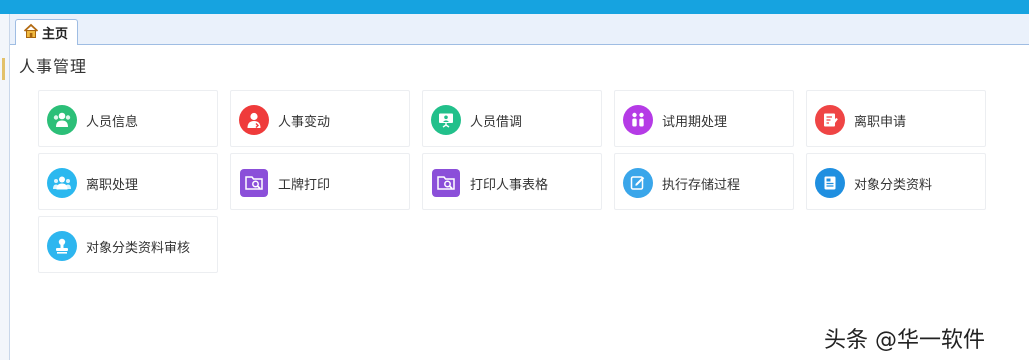 This screenshot has width=1029, height=360. I want to click on menu-item-object-classification-review: 对象分类资料审核, so click(128, 244).